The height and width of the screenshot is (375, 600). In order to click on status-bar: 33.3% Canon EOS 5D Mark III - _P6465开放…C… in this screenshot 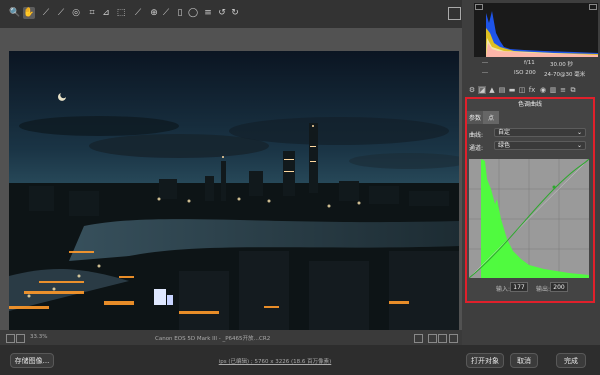, I will do `click(231, 337)`.